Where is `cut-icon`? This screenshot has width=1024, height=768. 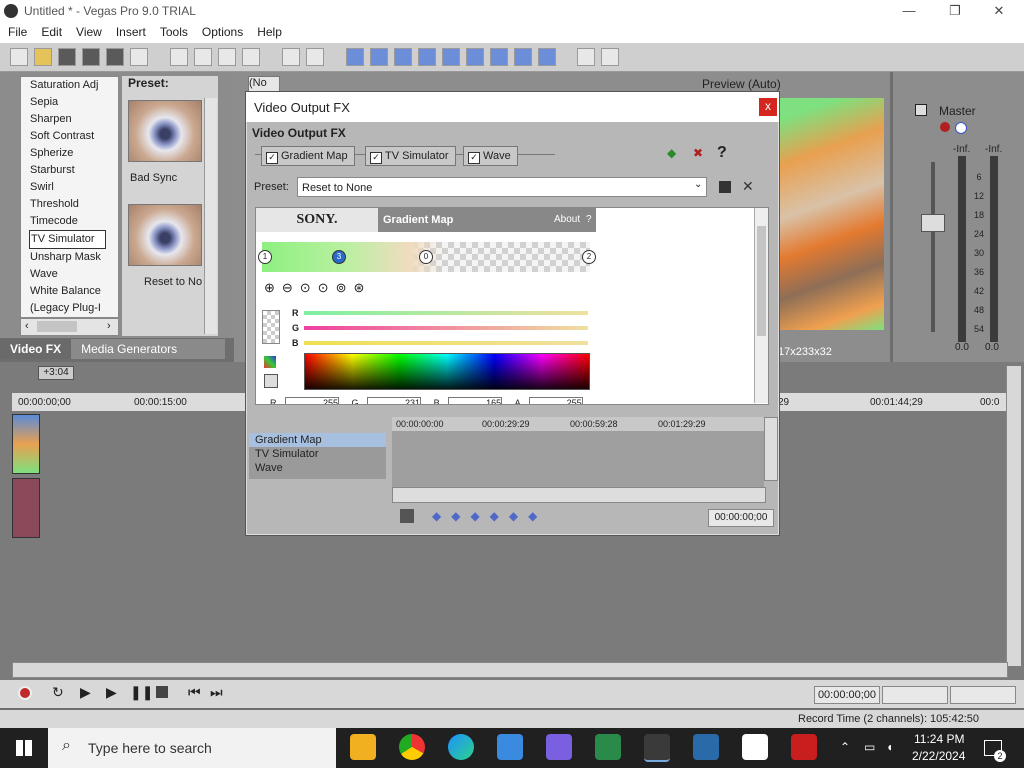
cut-icon is located at coordinates (179, 57).